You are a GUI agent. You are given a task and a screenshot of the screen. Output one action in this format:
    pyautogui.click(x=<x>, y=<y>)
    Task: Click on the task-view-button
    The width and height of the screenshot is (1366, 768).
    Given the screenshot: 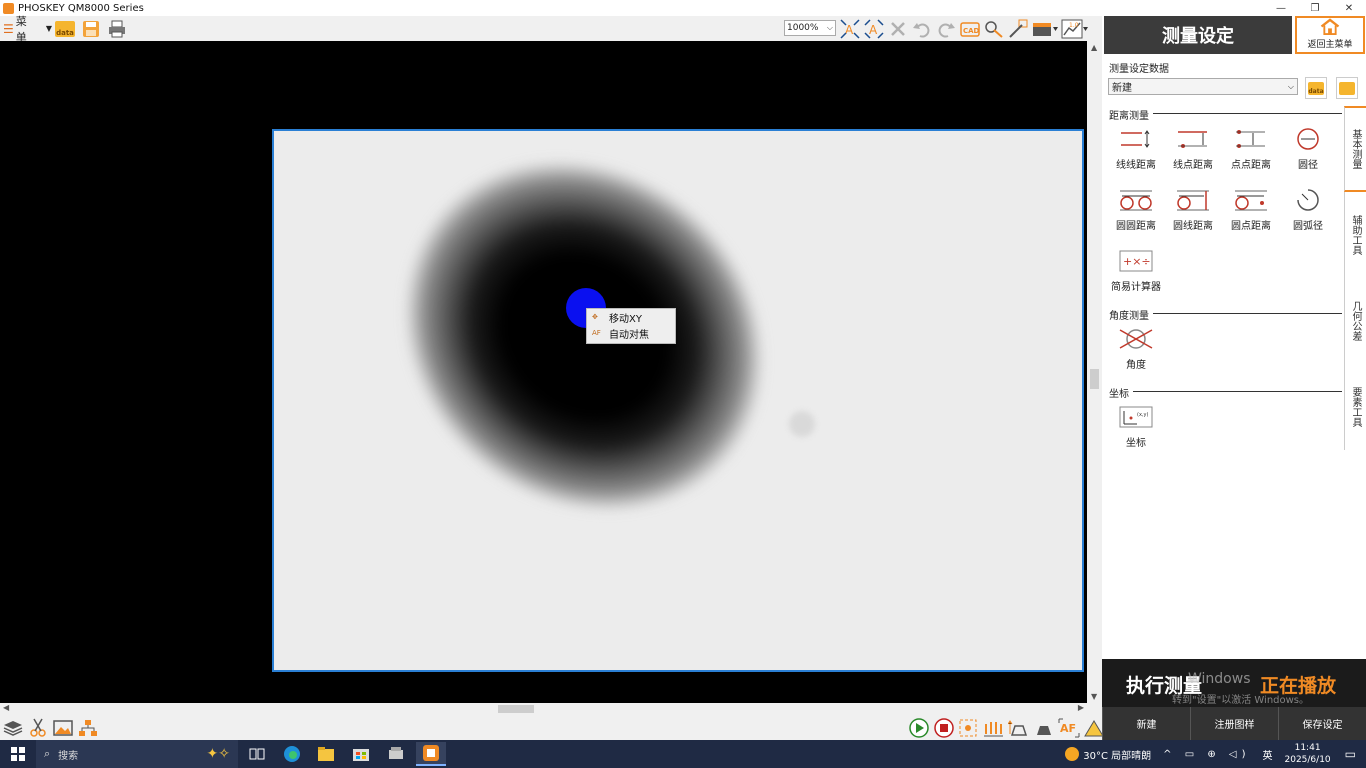 What is the action you would take?
    pyautogui.click(x=257, y=754)
    